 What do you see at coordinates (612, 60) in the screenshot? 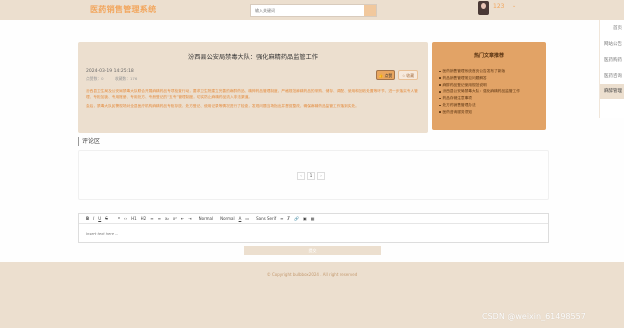
I see `nav-item-medicine: 医药购药` at bounding box center [612, 60].